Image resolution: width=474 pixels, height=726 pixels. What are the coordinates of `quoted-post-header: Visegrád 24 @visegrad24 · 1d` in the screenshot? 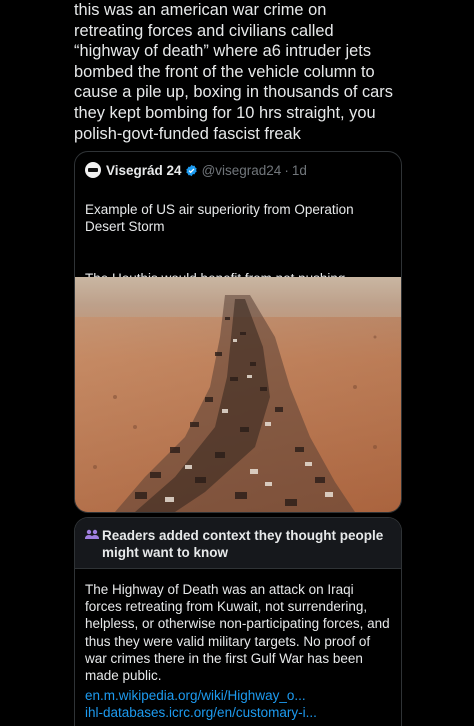 It's located at (196, 170).